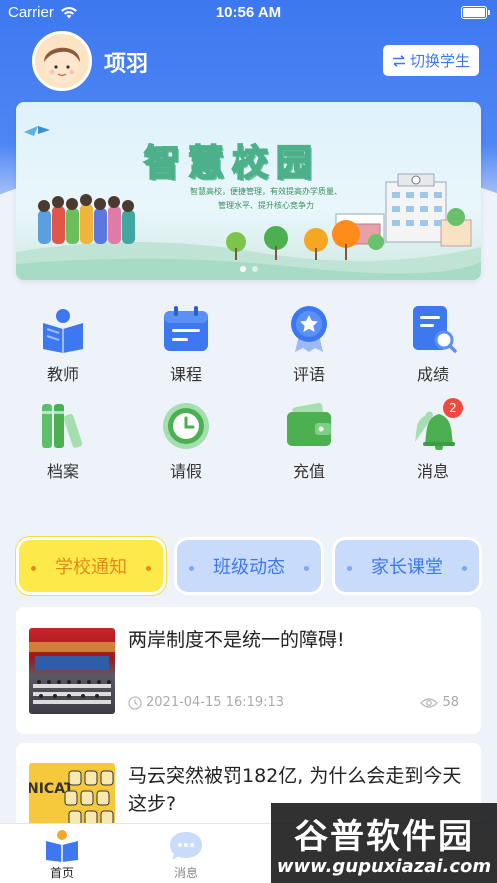 The image size is (497, 883). I want to click on menu-label: 请假, so click(185, 471).